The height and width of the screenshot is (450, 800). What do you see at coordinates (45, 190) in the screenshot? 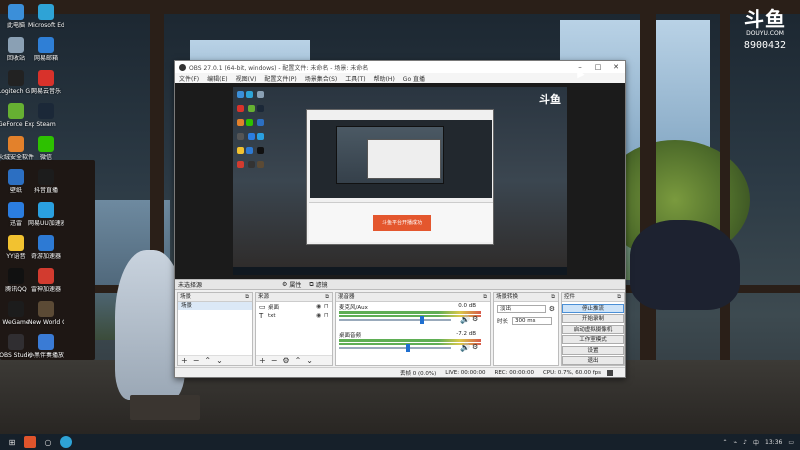
I see `desktop-icon-label: 抖音直播` at bounding box center [45, 190].